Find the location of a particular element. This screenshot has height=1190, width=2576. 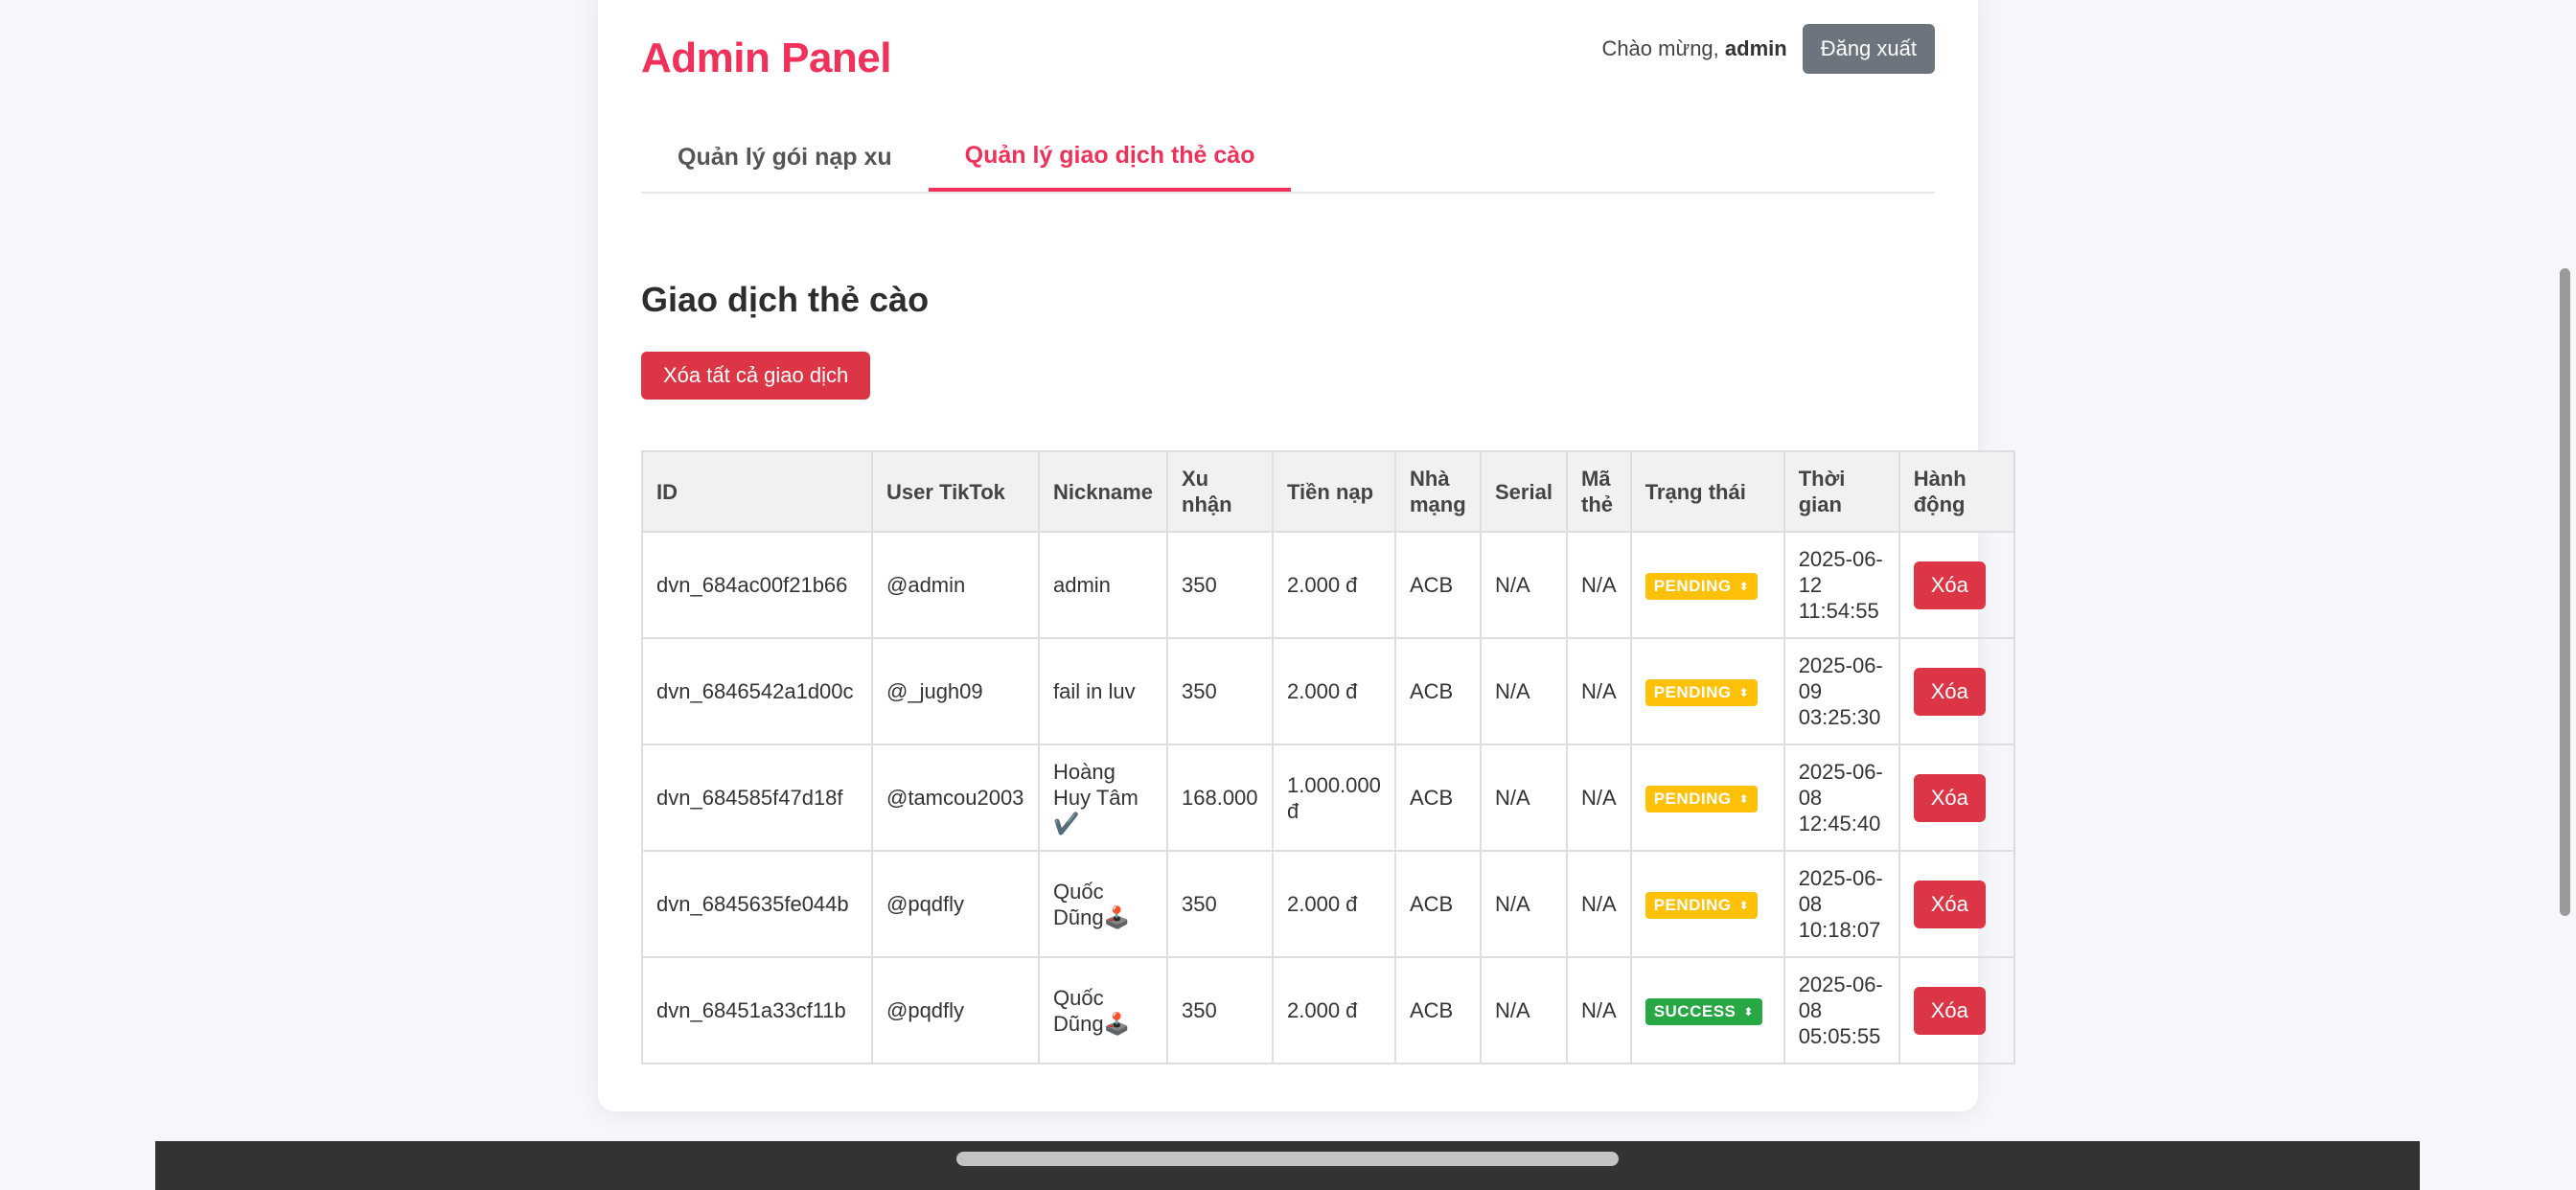

tab-card-transactions: Quản lý giao dịch thẻ cào is located at coordinates (1110, 158).